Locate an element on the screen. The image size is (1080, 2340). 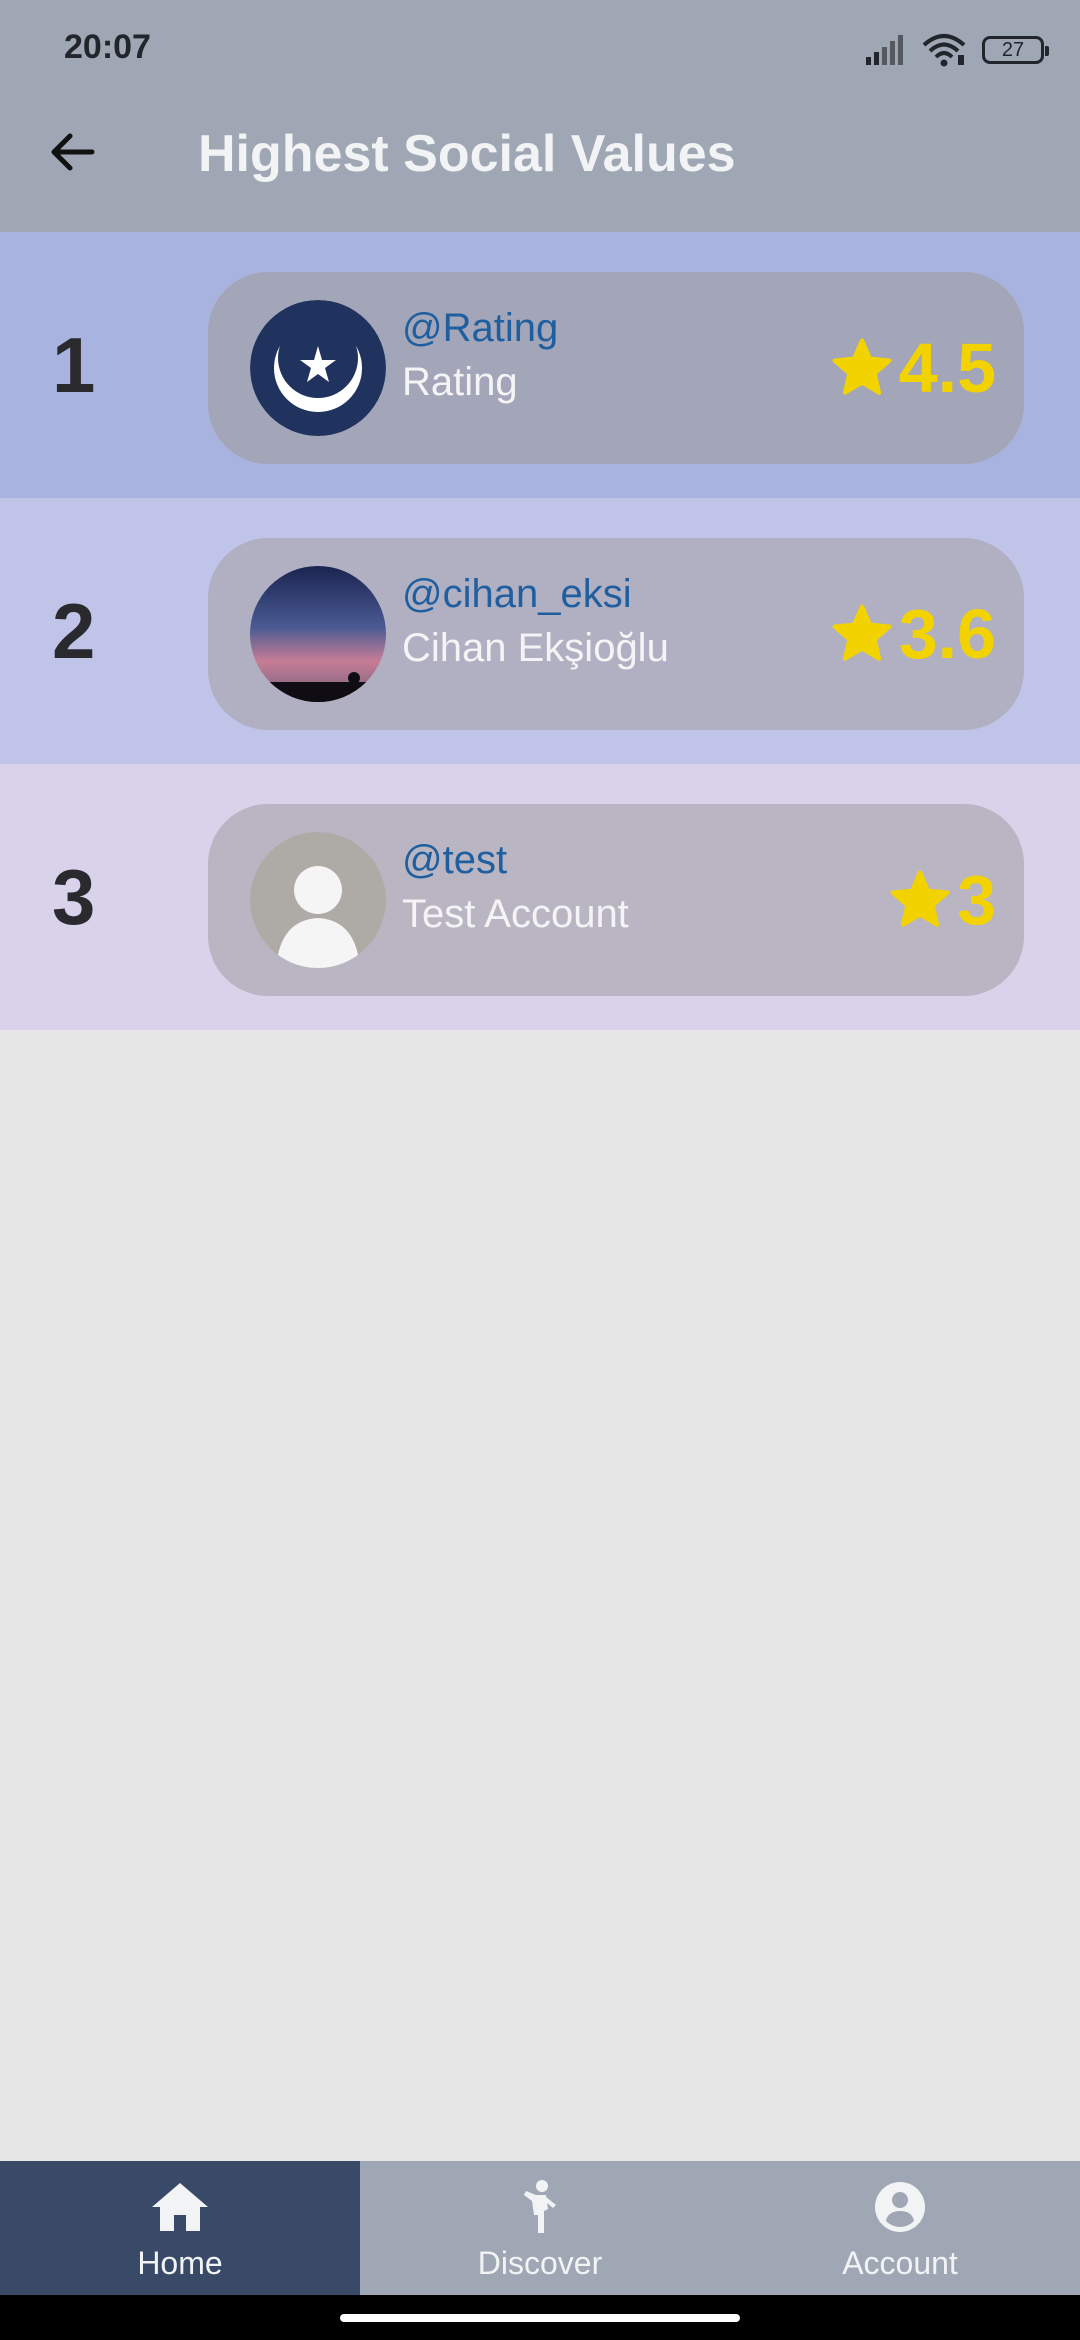
home-indicator is located at coordinates (540, 2318).